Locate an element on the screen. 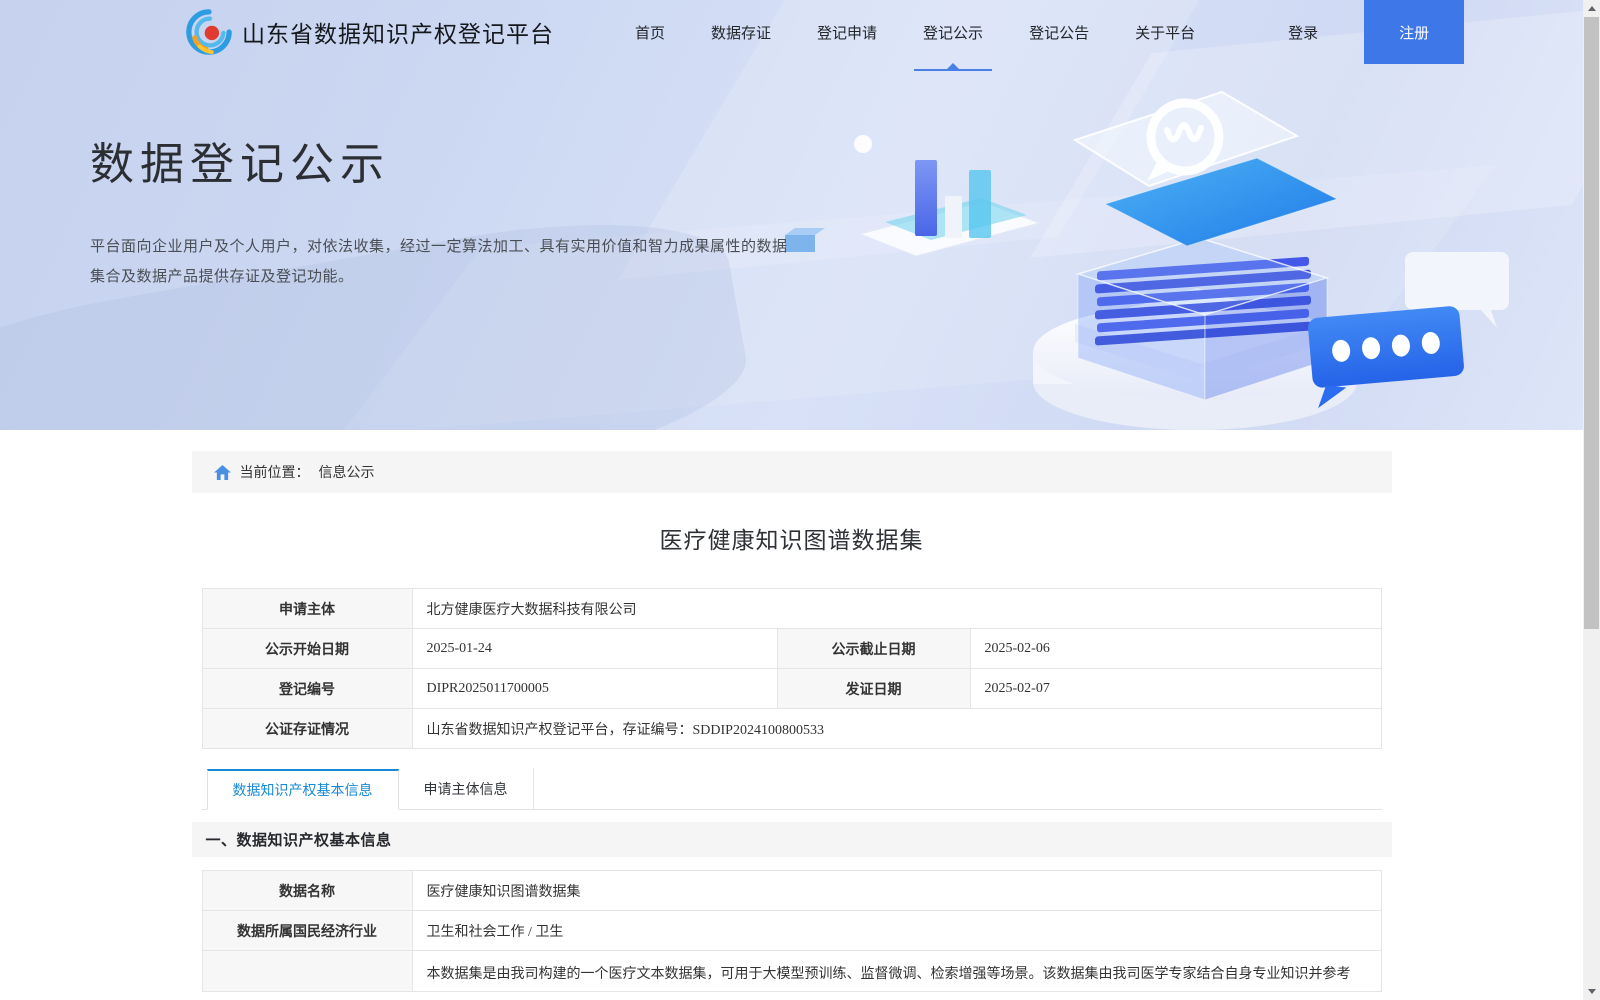  issue-date-value-cell: 2025-02-07 is located at coordinates (1175, 688).